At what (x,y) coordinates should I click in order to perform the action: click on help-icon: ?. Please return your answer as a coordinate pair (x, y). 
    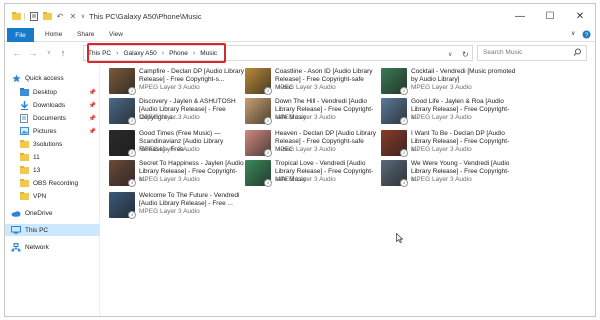
    Looking at the image, I should click on (586, 35).